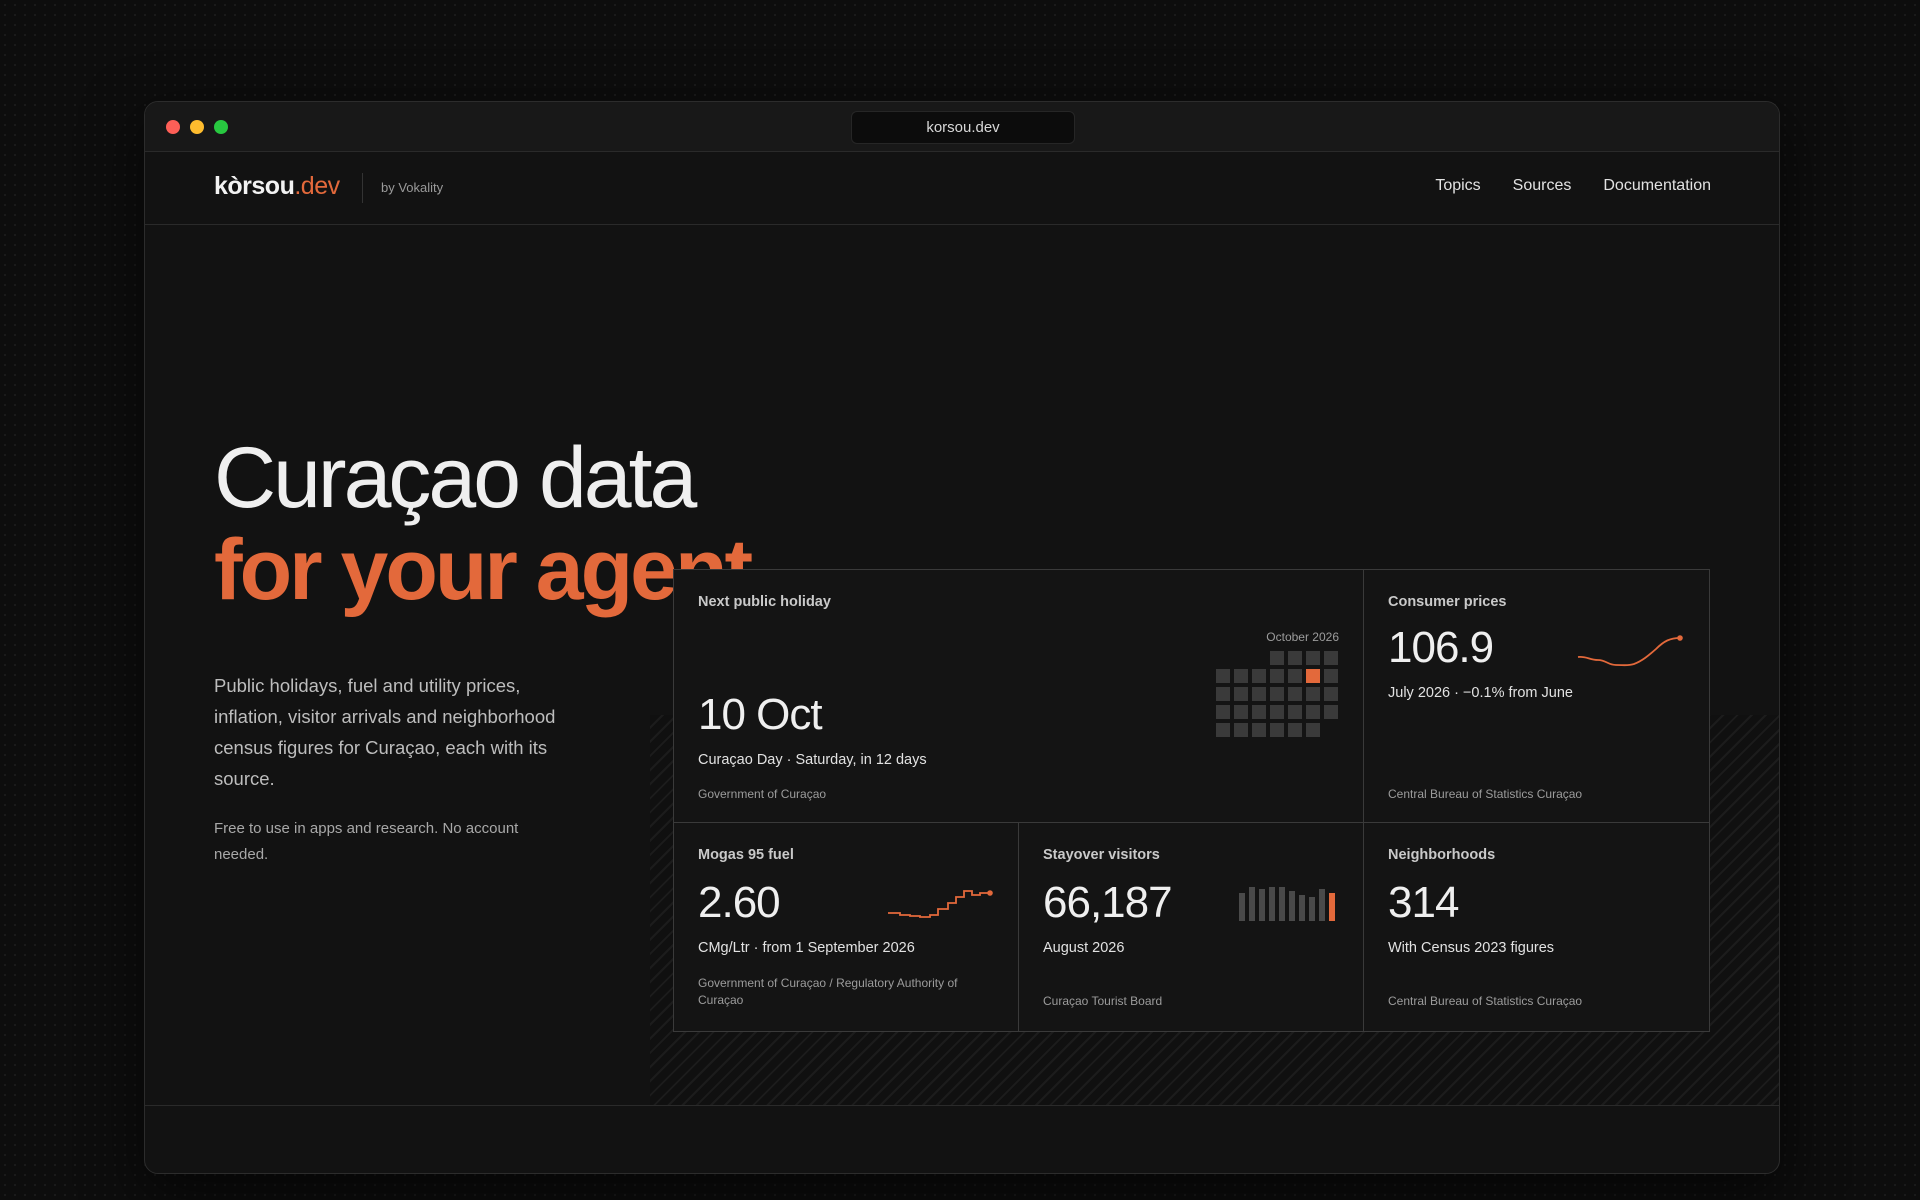 The height and width of the screenshot is (1200, 1920). What do you see at coordinates (173, 127) in the screenshot?
I see `close-window-button` at bounding box center [173, 127].